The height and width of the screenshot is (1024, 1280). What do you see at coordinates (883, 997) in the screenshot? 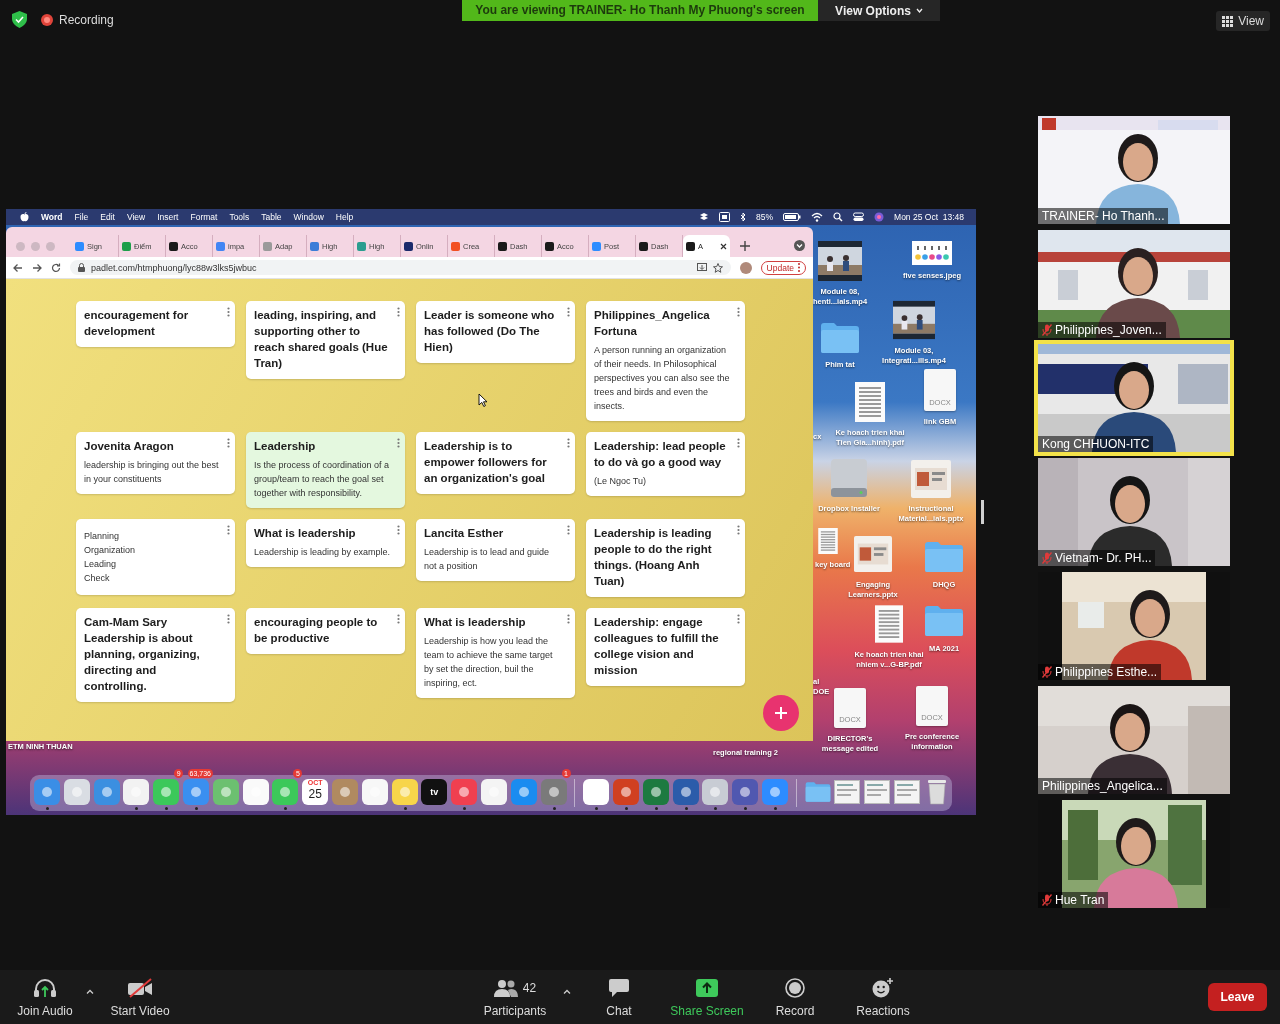
I see `reactions-button: Reactions` at bounding box center [883, 997].